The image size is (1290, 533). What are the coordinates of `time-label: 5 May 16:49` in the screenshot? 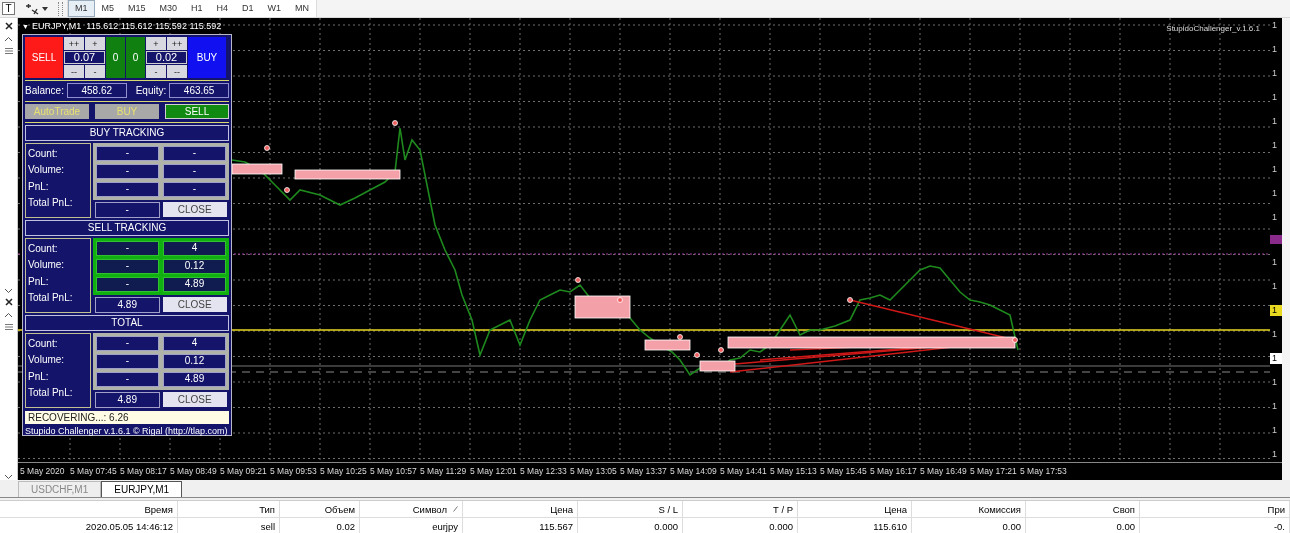 It's located at (944, 471).